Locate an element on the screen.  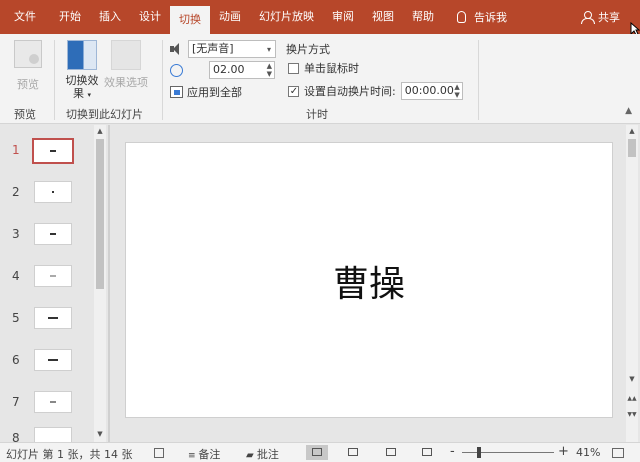
preview-button: 预览 is located at coordinates (28, 66).